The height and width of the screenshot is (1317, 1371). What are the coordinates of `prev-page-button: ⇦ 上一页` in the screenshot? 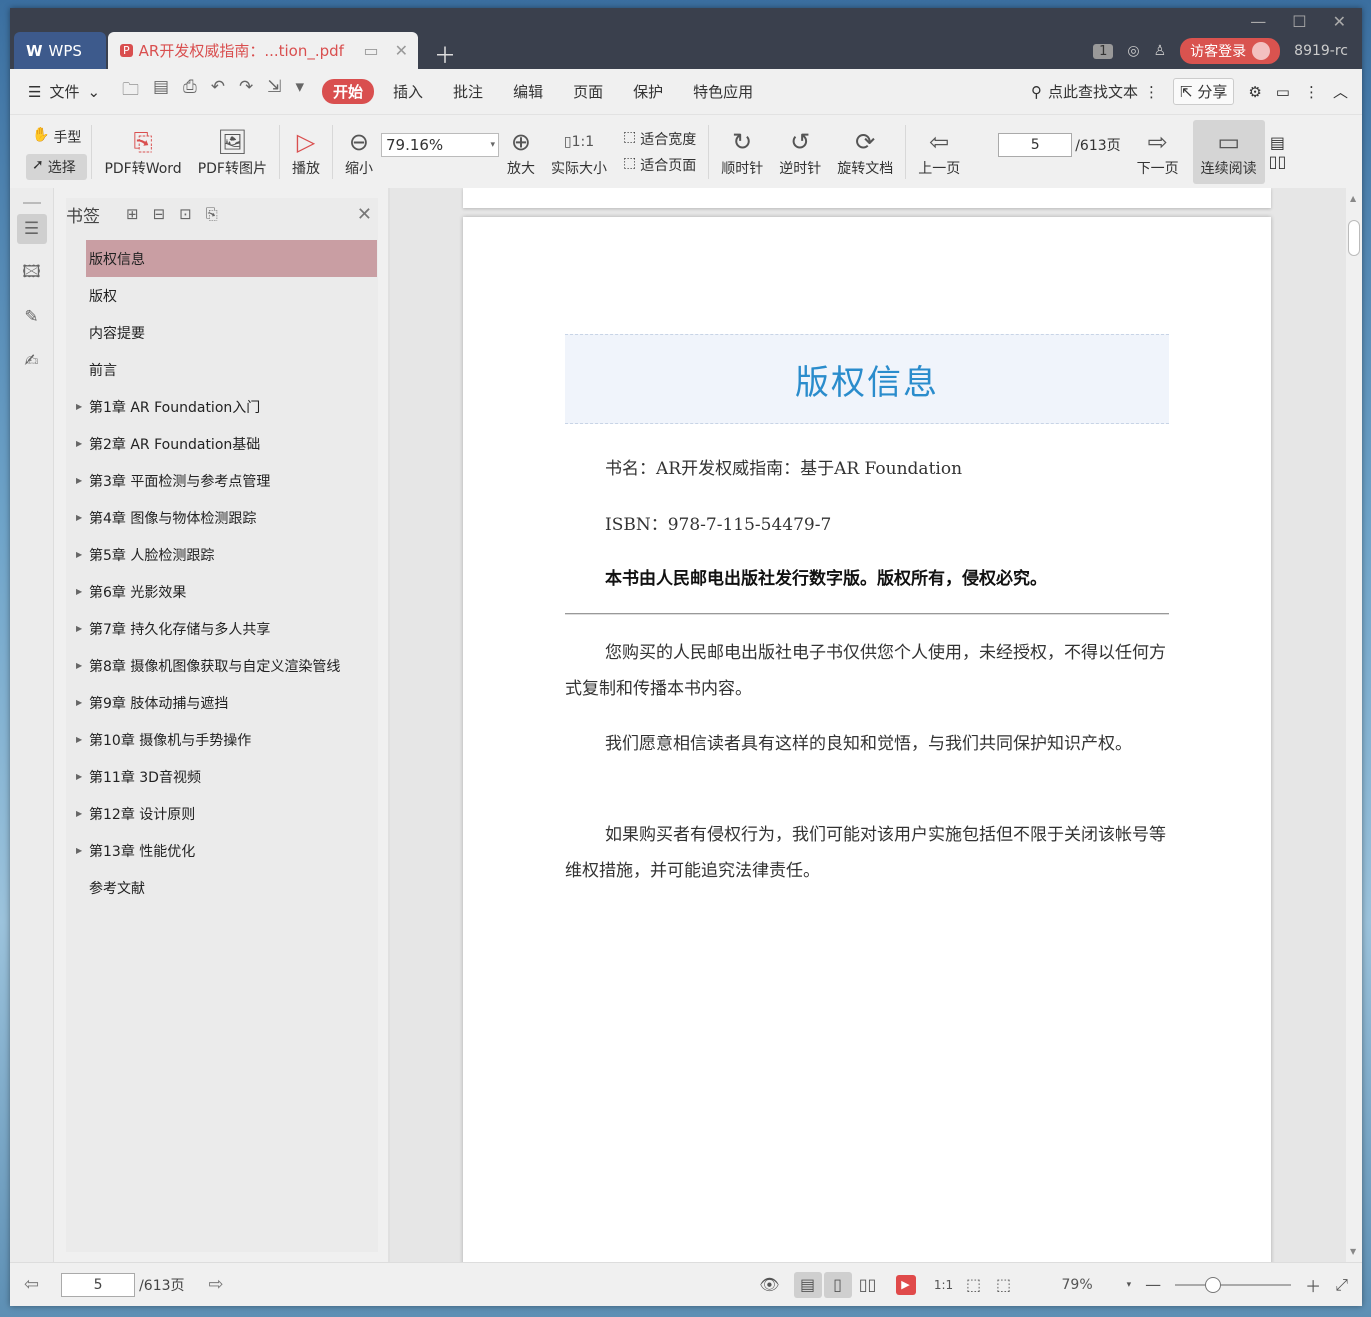 It's located at (939, 152).